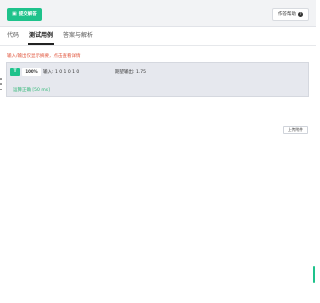 Image resolution: width=320 pixels, height=303 pixels. I want to click on resize-handle-icon, so click(1, 84).